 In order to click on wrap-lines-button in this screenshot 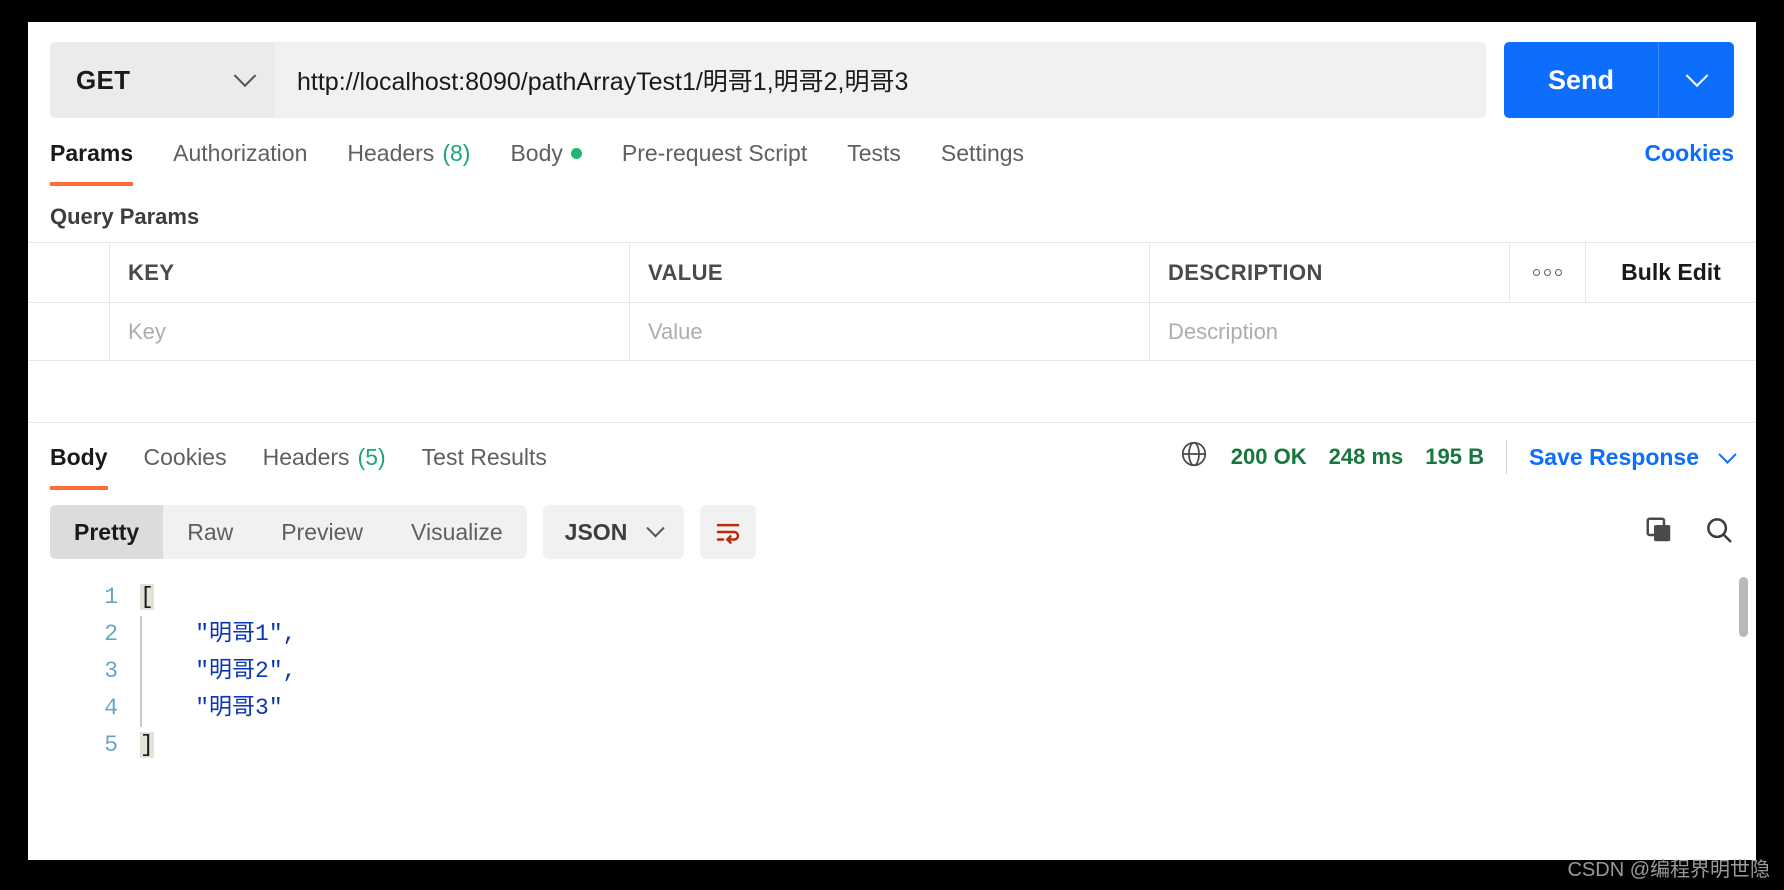, I will do `click(728, 532)`.